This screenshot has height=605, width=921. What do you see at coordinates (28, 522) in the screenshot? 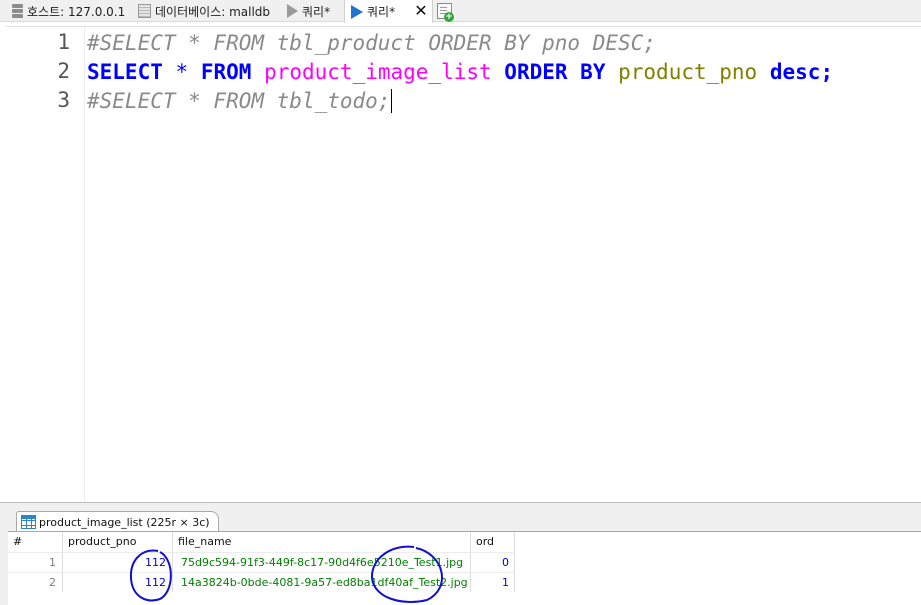
I see `table-grid-icon` at bounding box center [28, 522].